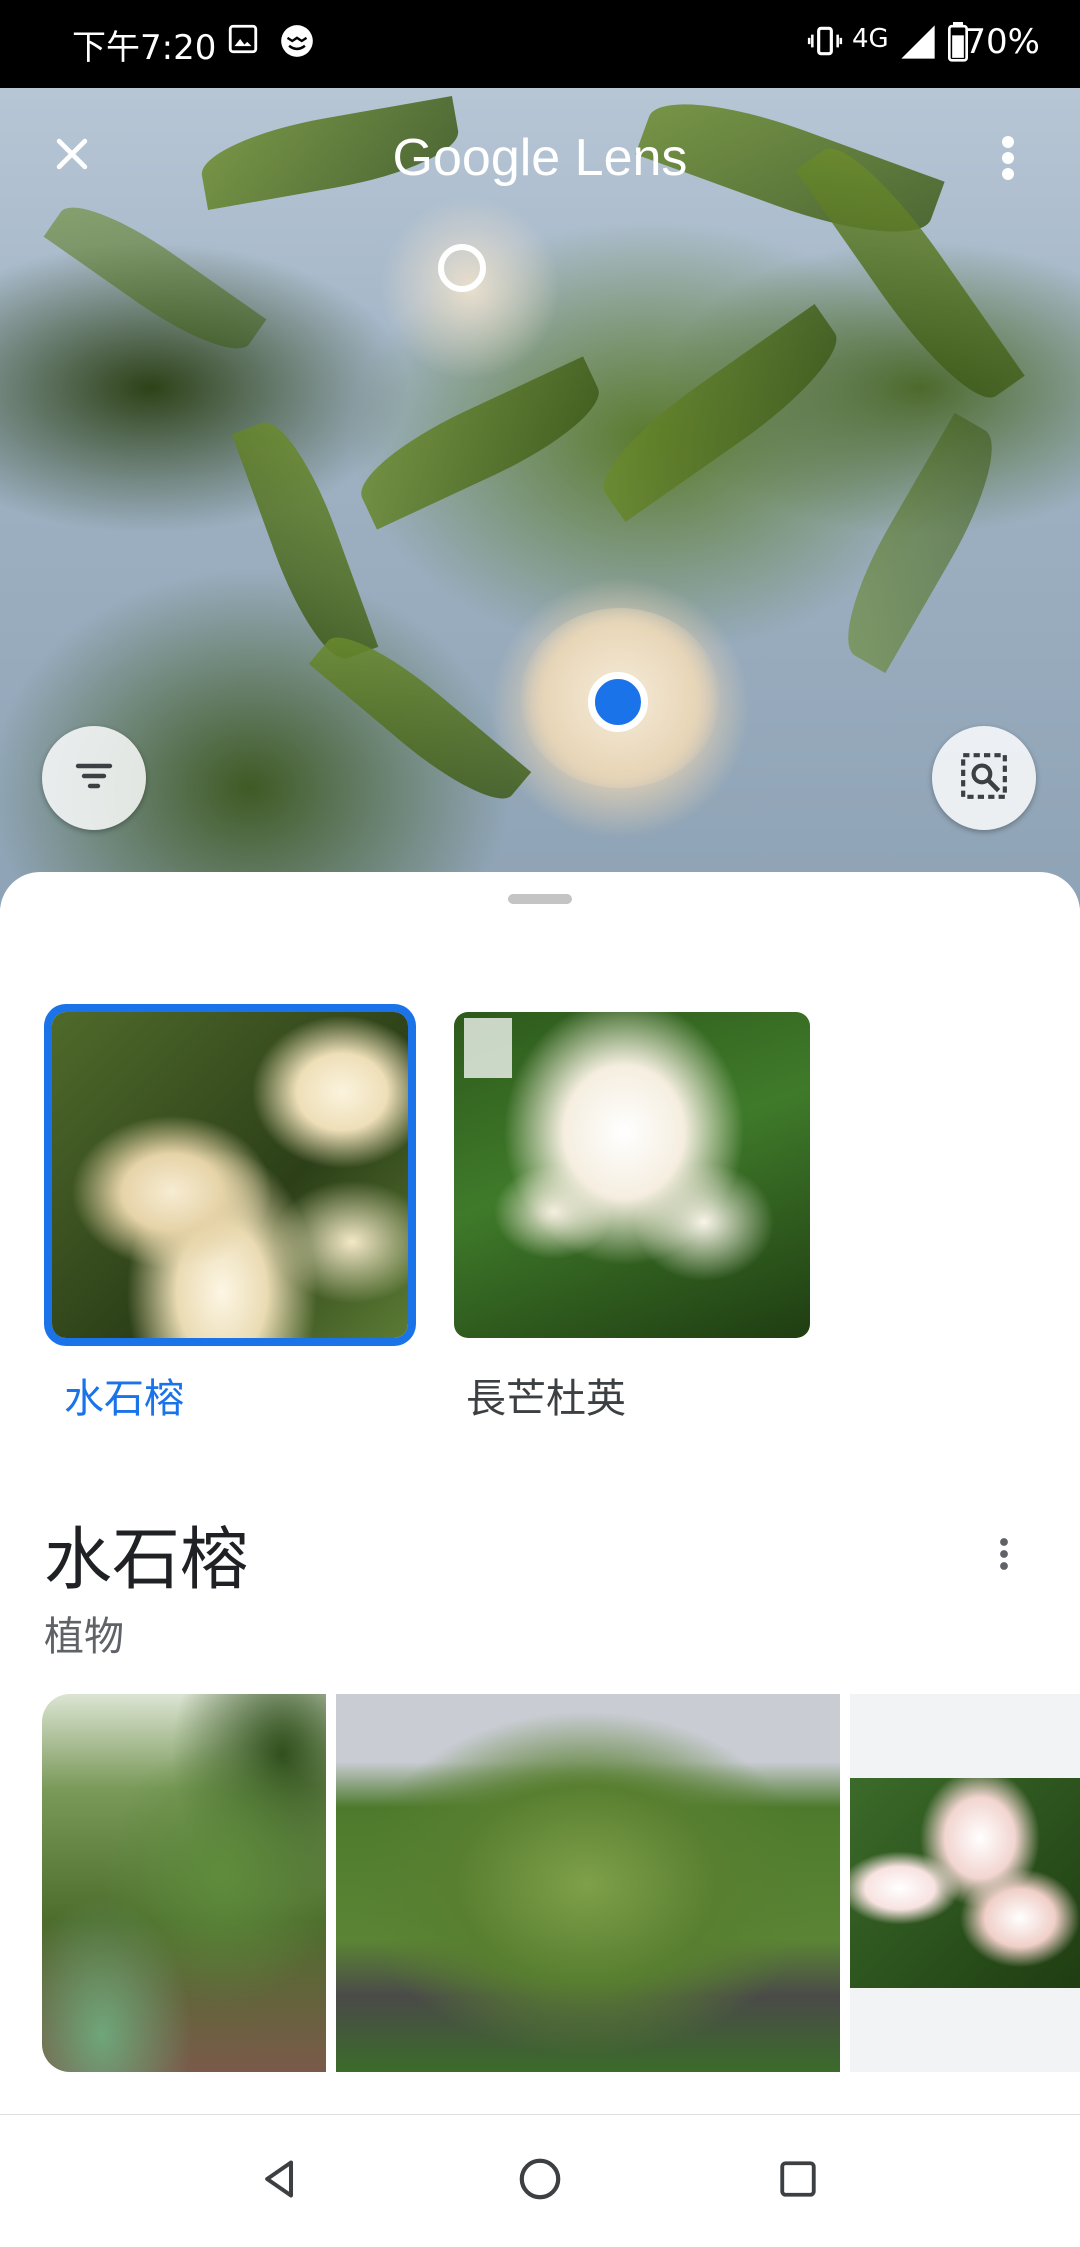  I want to click on status-time: 下午7:20, so click(144, 48).